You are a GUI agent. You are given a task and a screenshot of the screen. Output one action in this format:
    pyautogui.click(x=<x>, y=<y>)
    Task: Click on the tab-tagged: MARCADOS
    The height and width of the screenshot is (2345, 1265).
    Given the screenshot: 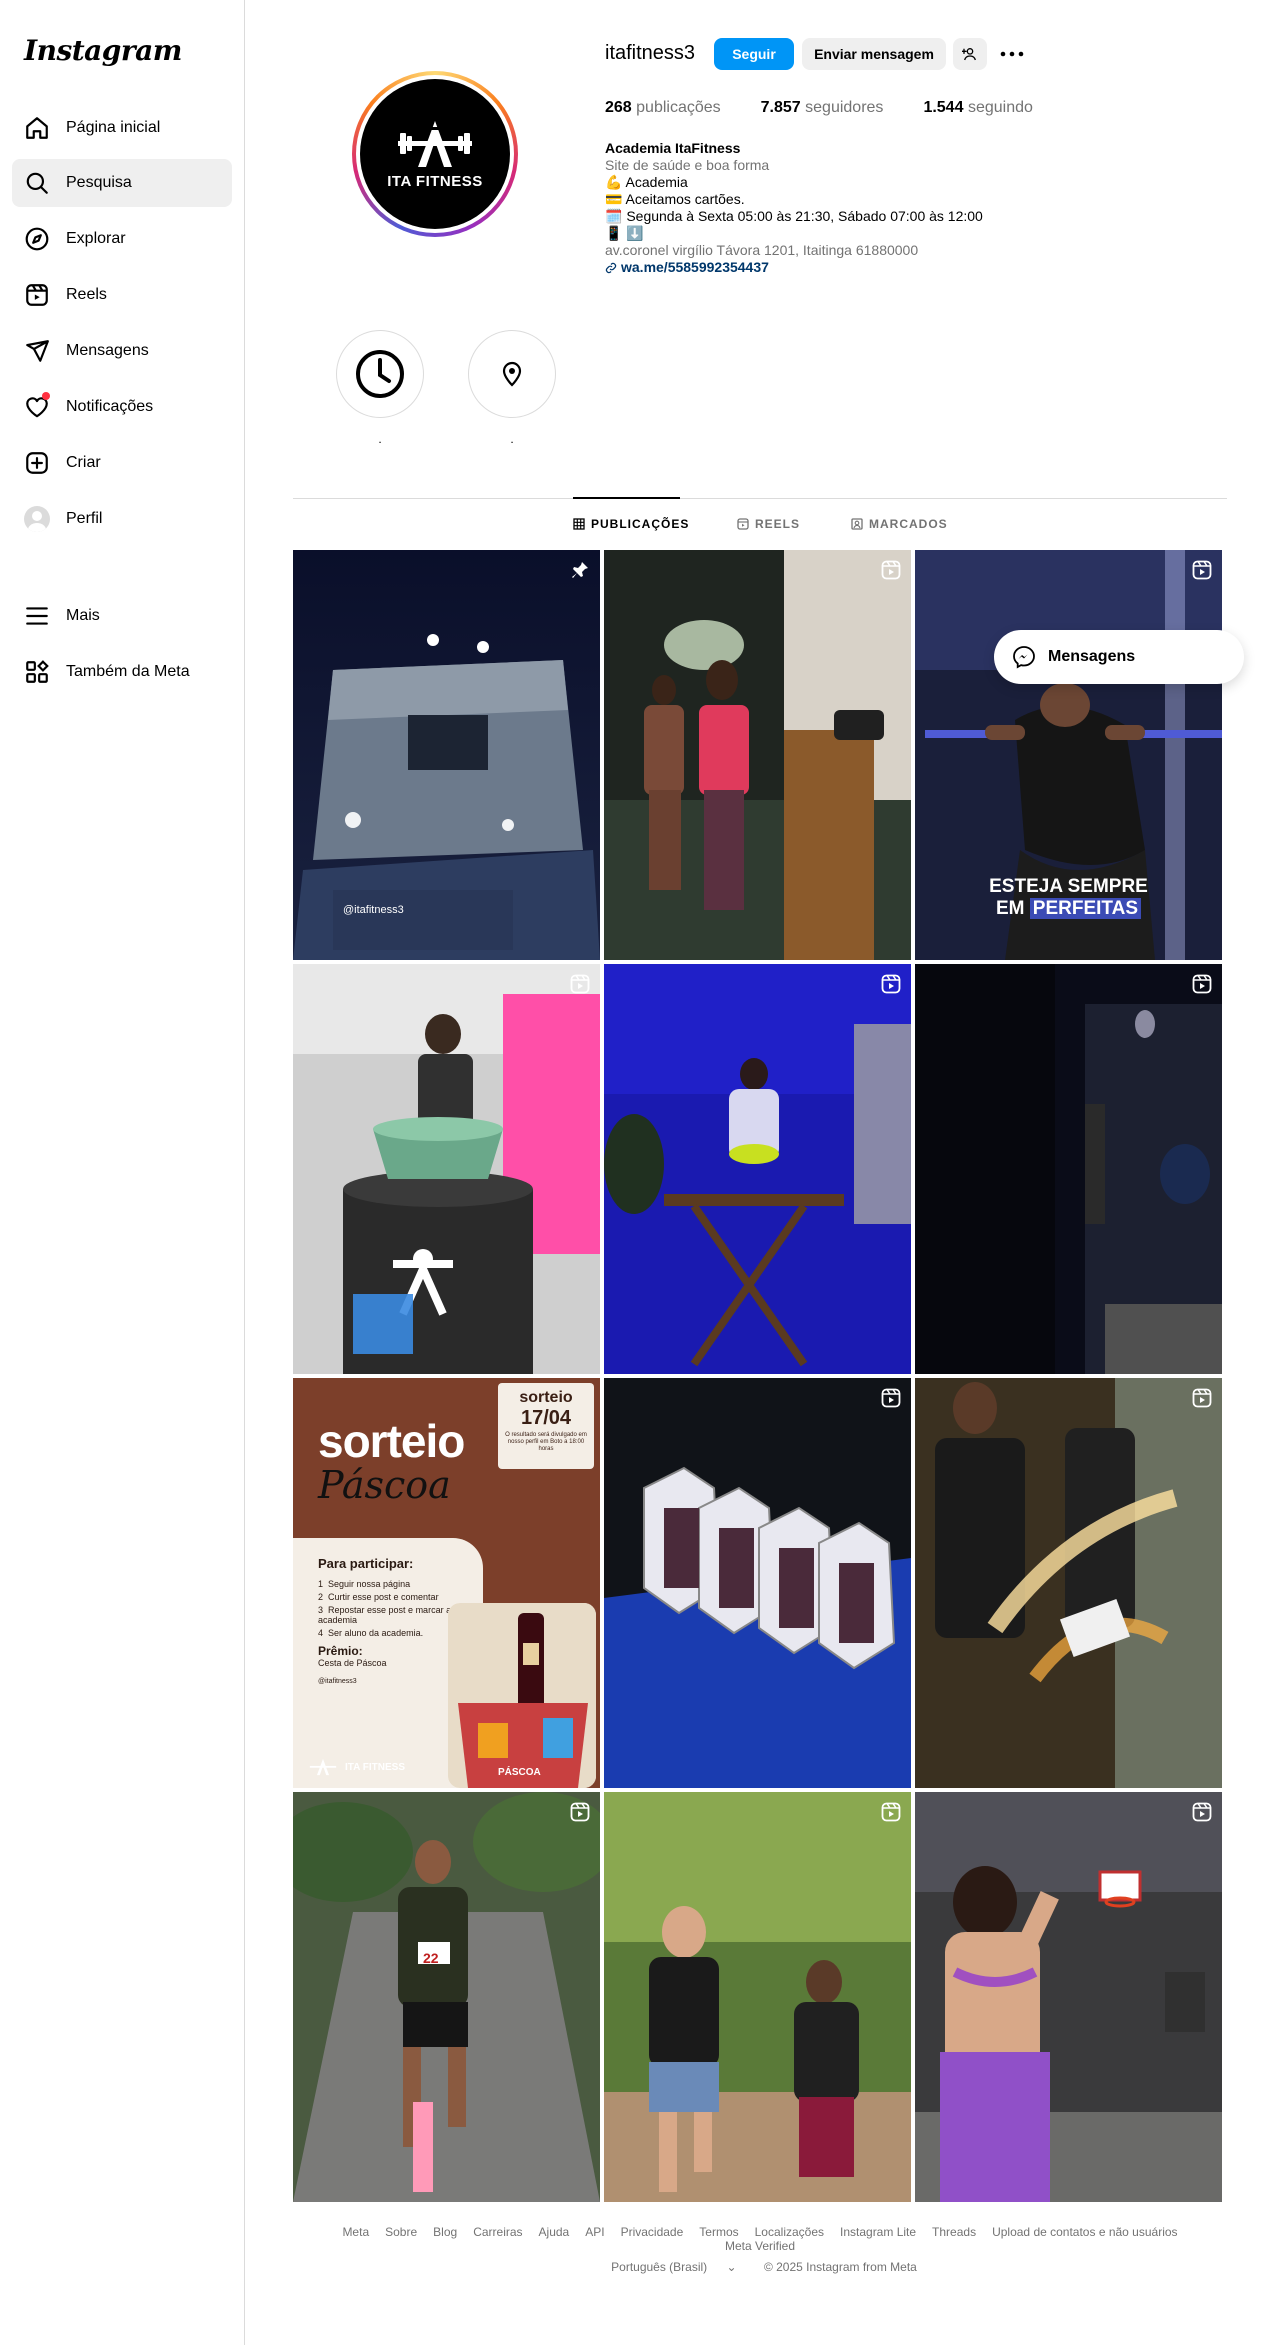 What is the action you would take?
    pyautogui.click(x=899, y=524)
    